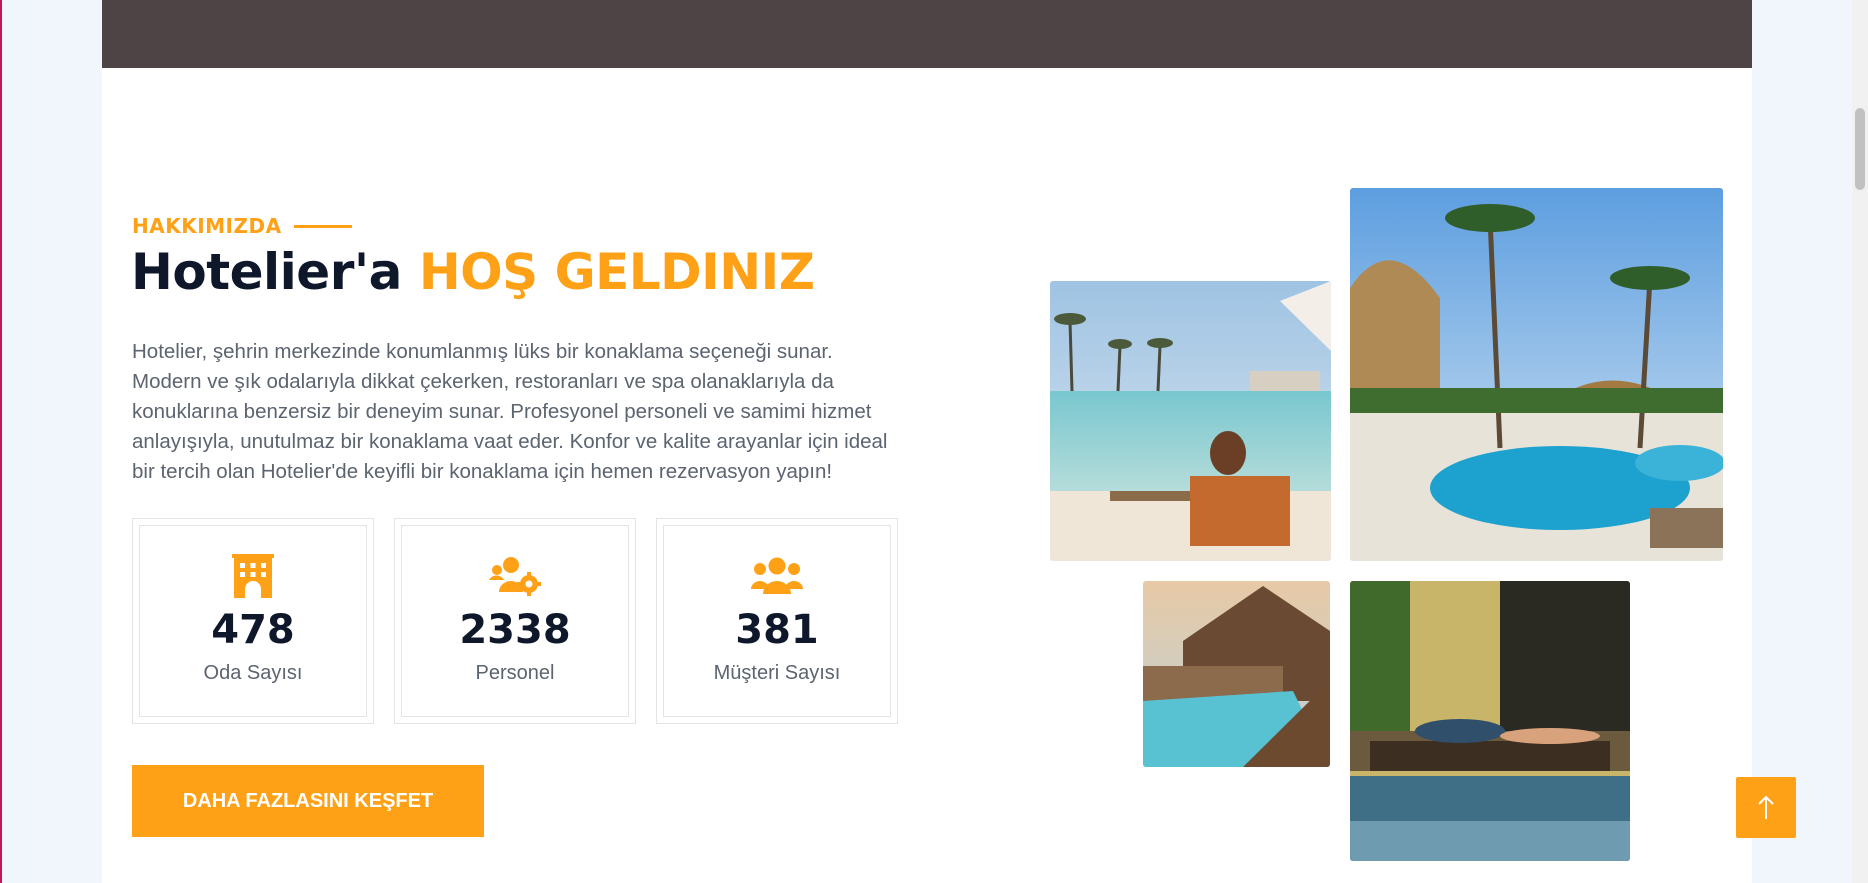 This screenshot has width=1868, height=883. What do you see at coordinates (515, 576) in the screenshot?
I see `users-gear-icon` at bounding box center [515, 576].